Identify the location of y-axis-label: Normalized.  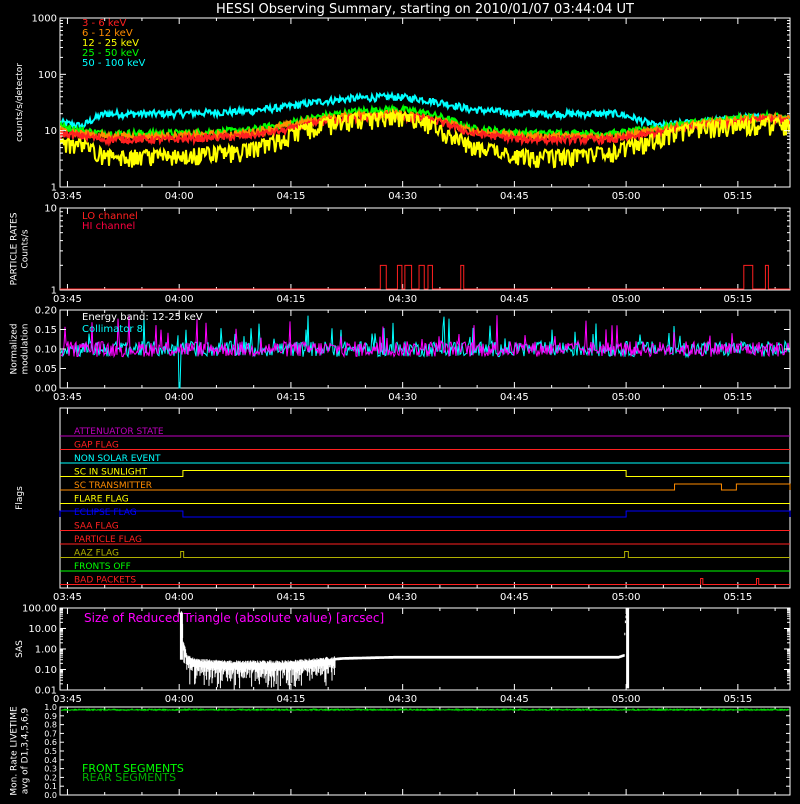
(15, 348).